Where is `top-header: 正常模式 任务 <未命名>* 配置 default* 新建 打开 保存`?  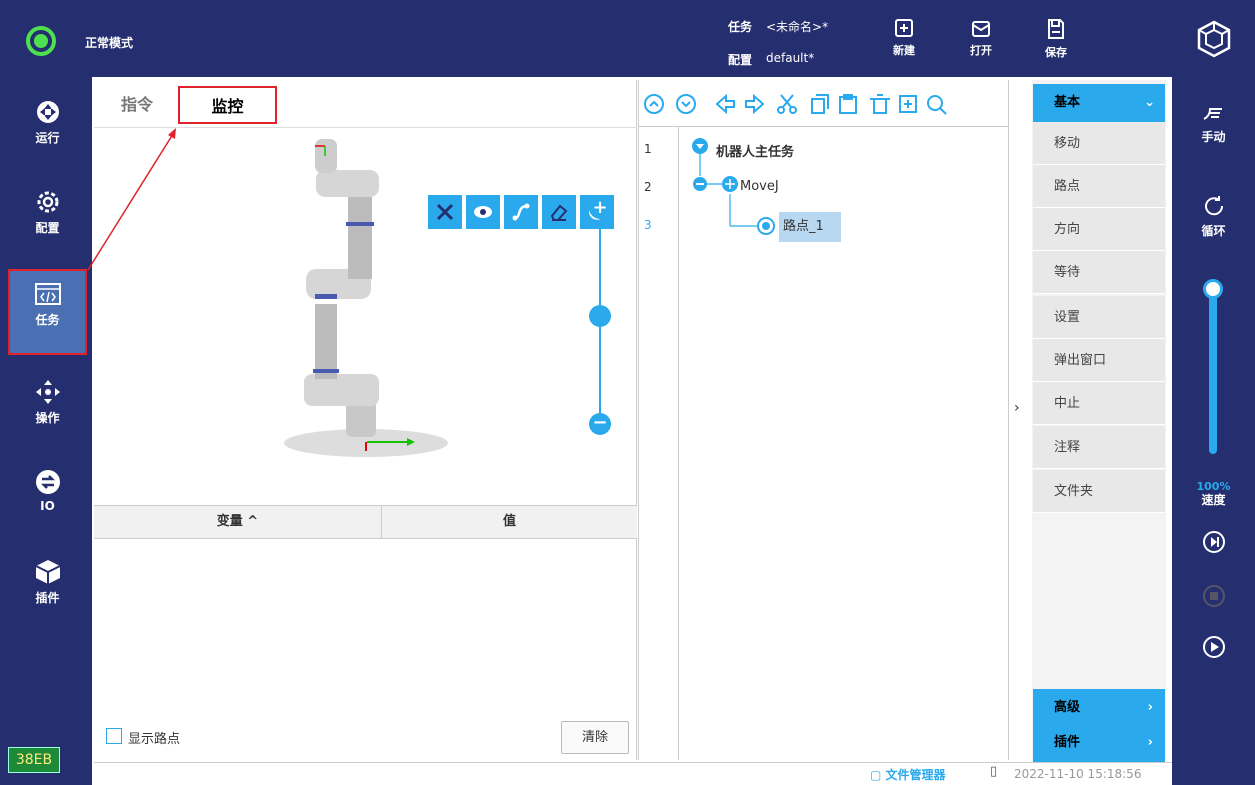
top-header: 正常模式 任务 <未命名>* 配置 default* 新建 打开 保存 is located at coordinates (627, 38).